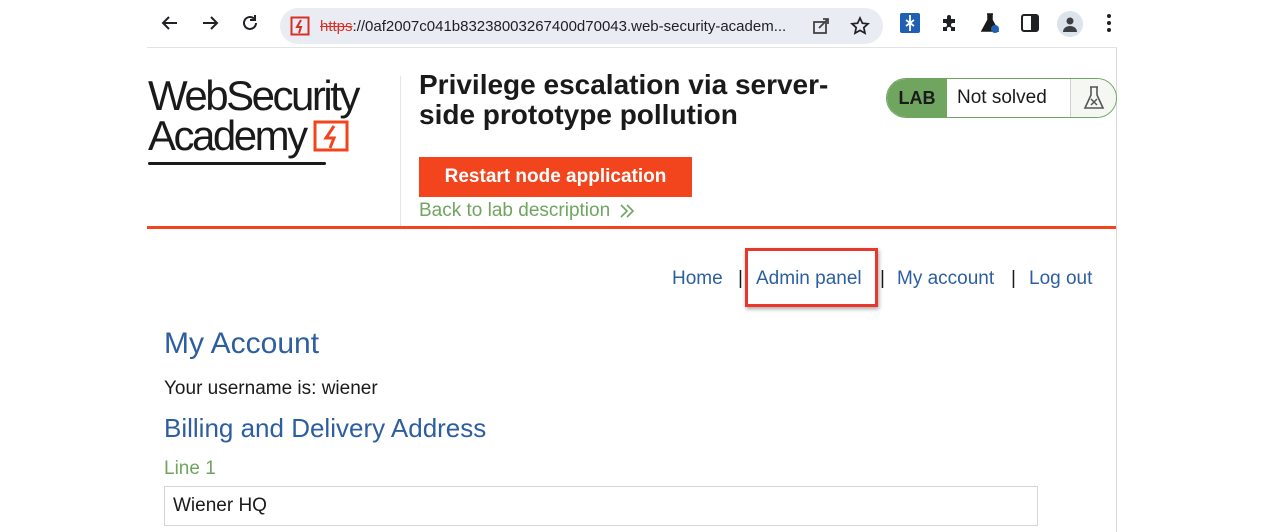  Describe the element at coordinates (1116, 290) in the screenshot. I see `page-edge` at that location.